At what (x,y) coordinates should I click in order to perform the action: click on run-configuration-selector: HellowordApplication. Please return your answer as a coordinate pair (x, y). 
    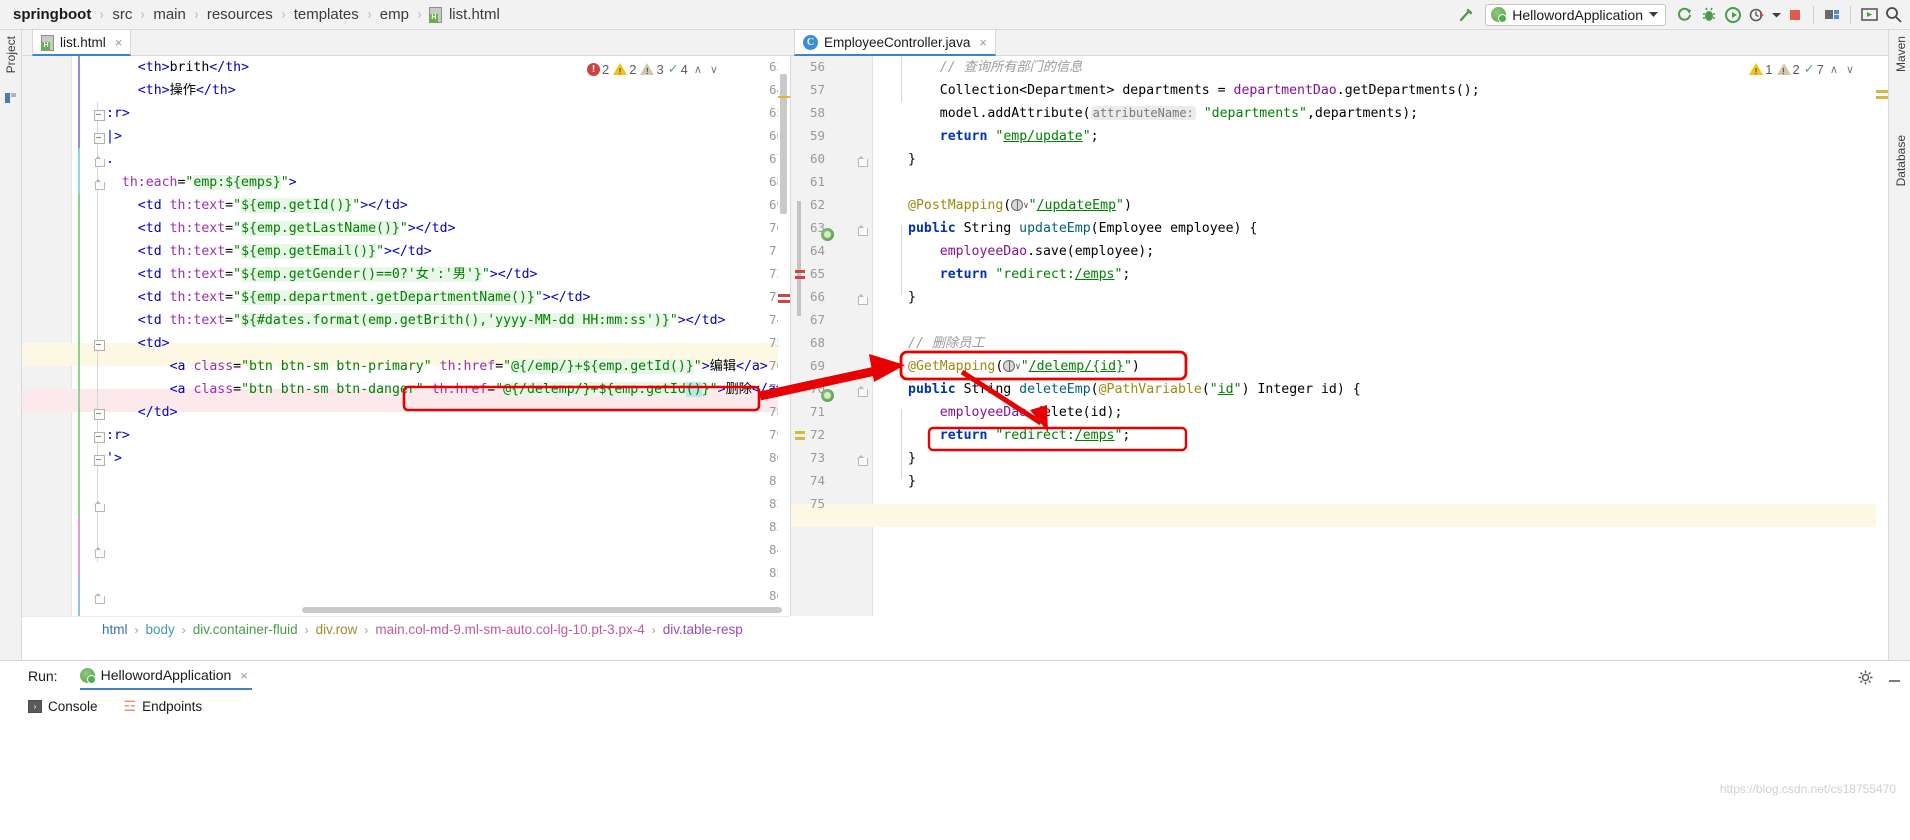
    Looking at the image, I should click on (1575, 14).